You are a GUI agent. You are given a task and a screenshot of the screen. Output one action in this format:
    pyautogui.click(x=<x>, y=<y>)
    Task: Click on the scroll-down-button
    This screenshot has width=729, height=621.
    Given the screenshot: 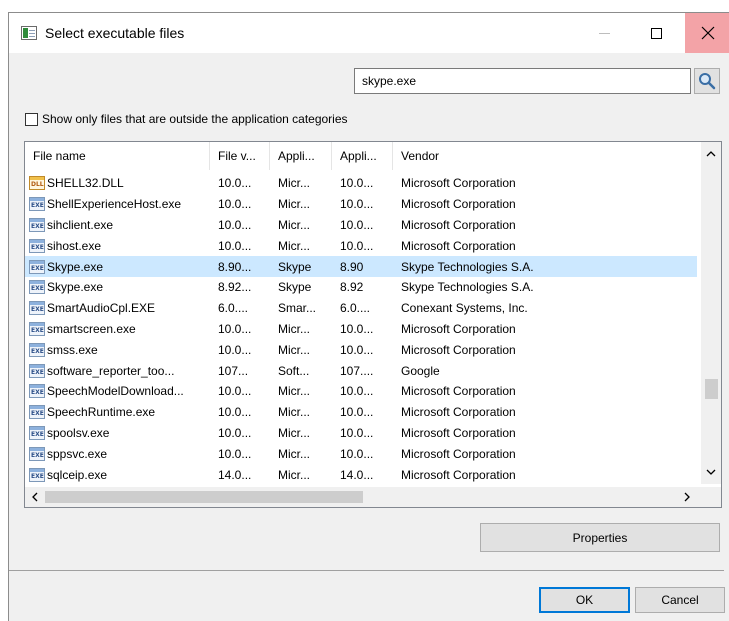 What is the action you would take?
    pyautogui.click(x=711, y=472)
    